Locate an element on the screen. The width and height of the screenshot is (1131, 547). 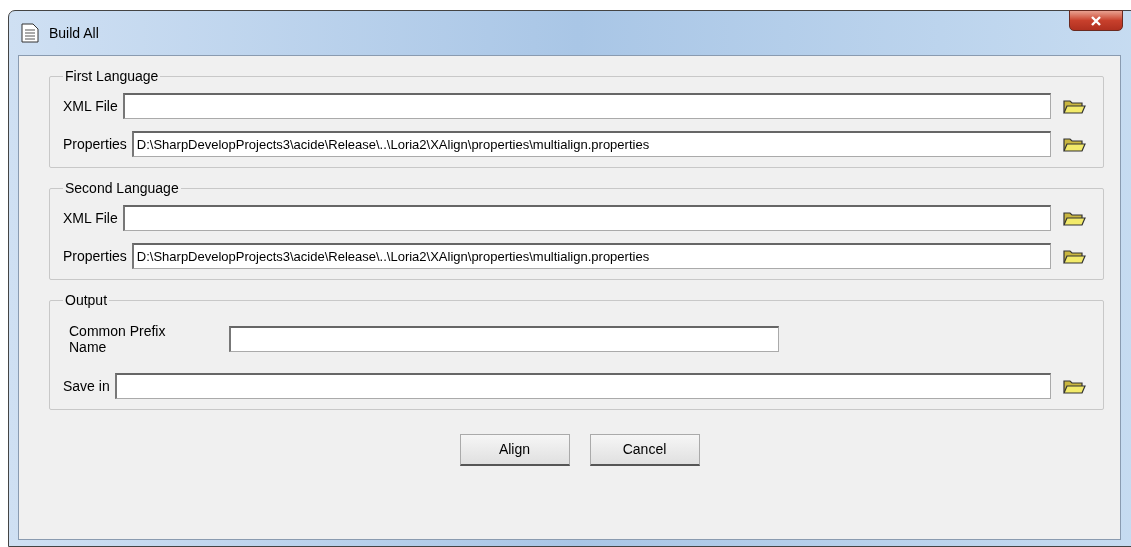
document-icon is located at coordinates (30, 33).